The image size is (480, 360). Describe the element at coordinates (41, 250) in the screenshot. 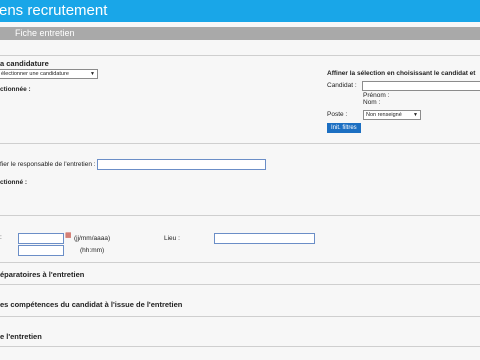

I see `time-input` at that location.